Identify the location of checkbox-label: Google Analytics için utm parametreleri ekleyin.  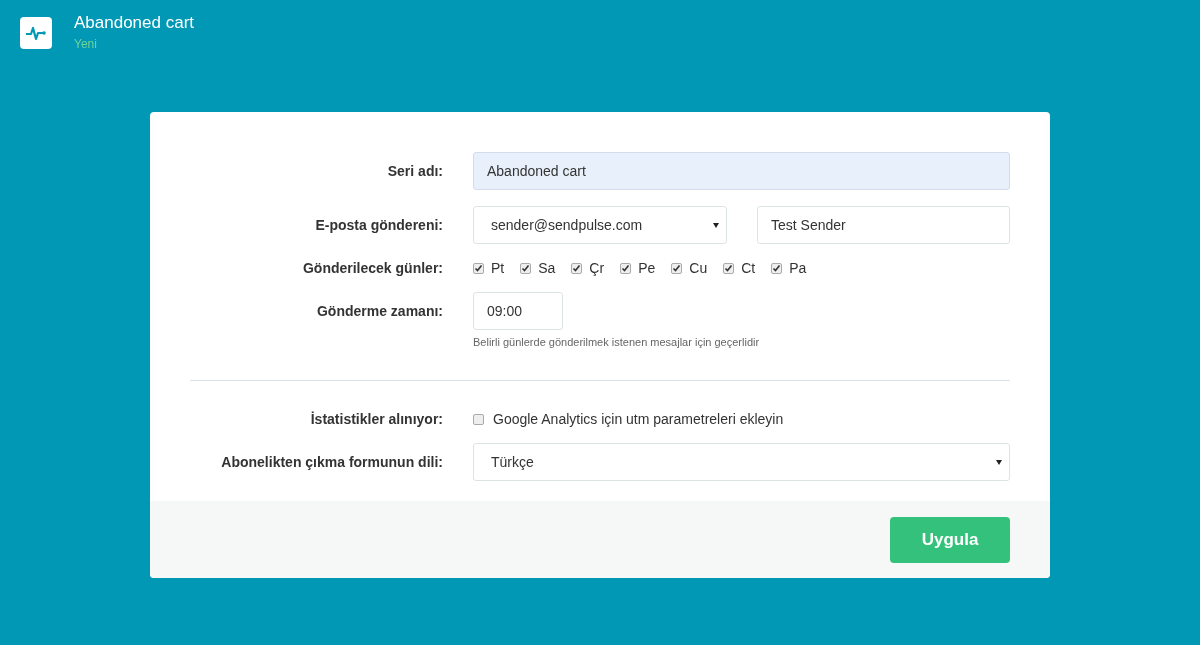
(638, 419).